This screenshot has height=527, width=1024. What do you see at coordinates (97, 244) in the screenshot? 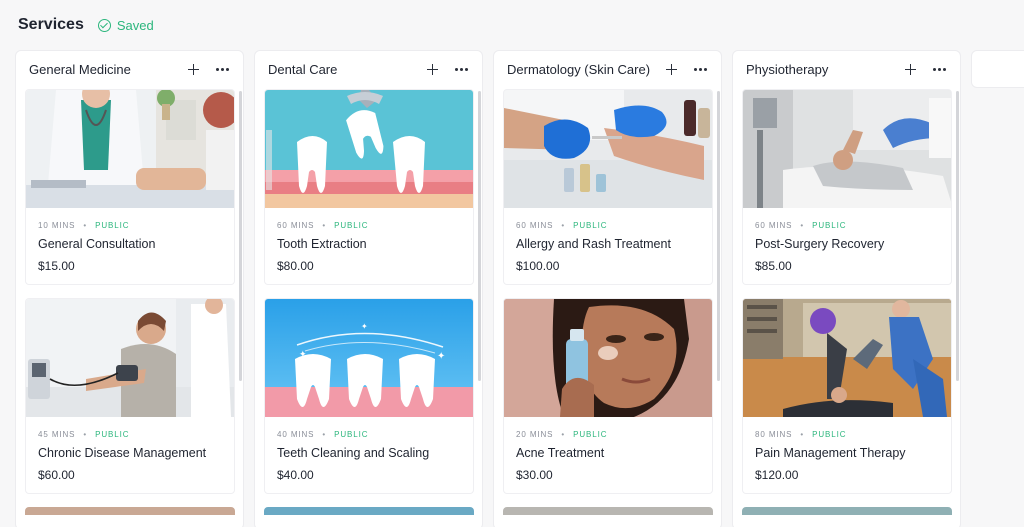
I see `service-name: General Consultation` at bounding box center [97, 244].